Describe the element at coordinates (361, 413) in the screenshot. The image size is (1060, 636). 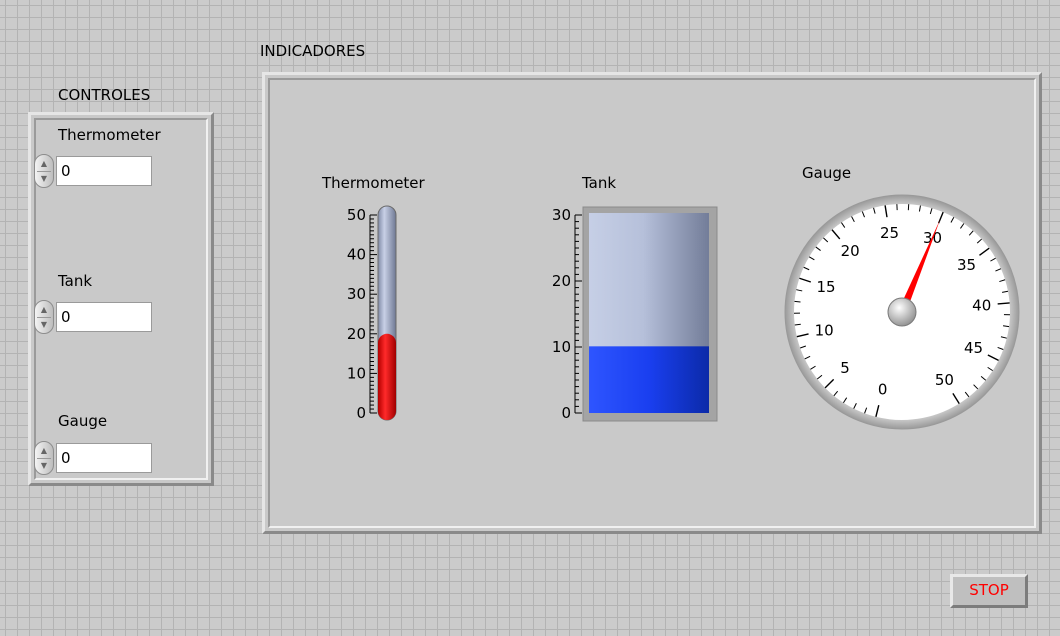
I see `thermometer-tick-label: 0` at that location.